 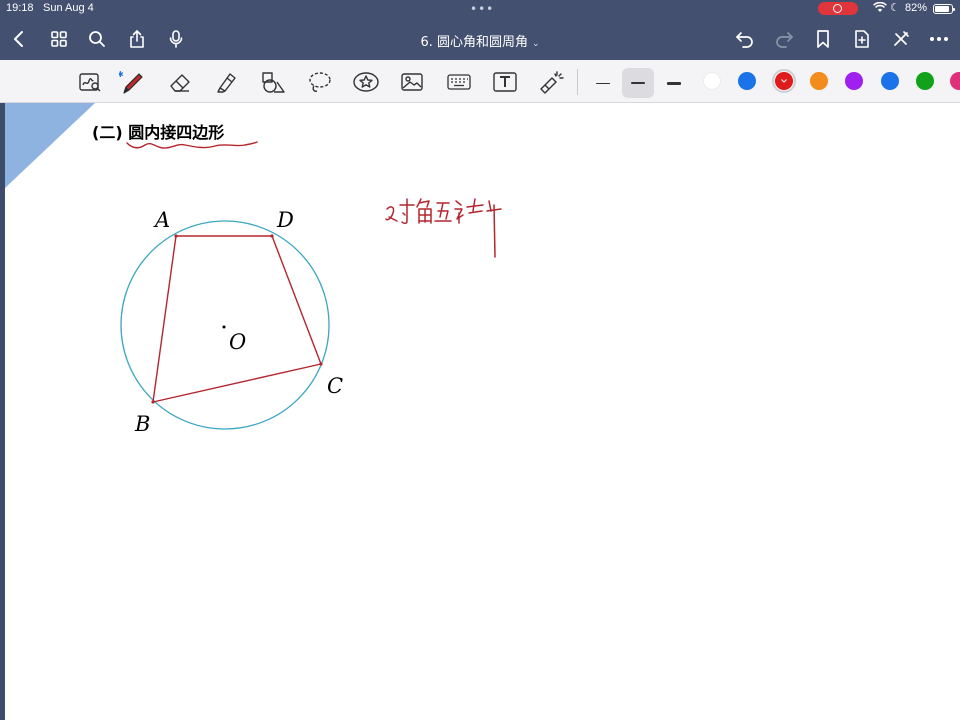 What do you see at coordinates (925, 81) in the screenshot?
I see `color-swatch-green` at bounding box center [925, 81].